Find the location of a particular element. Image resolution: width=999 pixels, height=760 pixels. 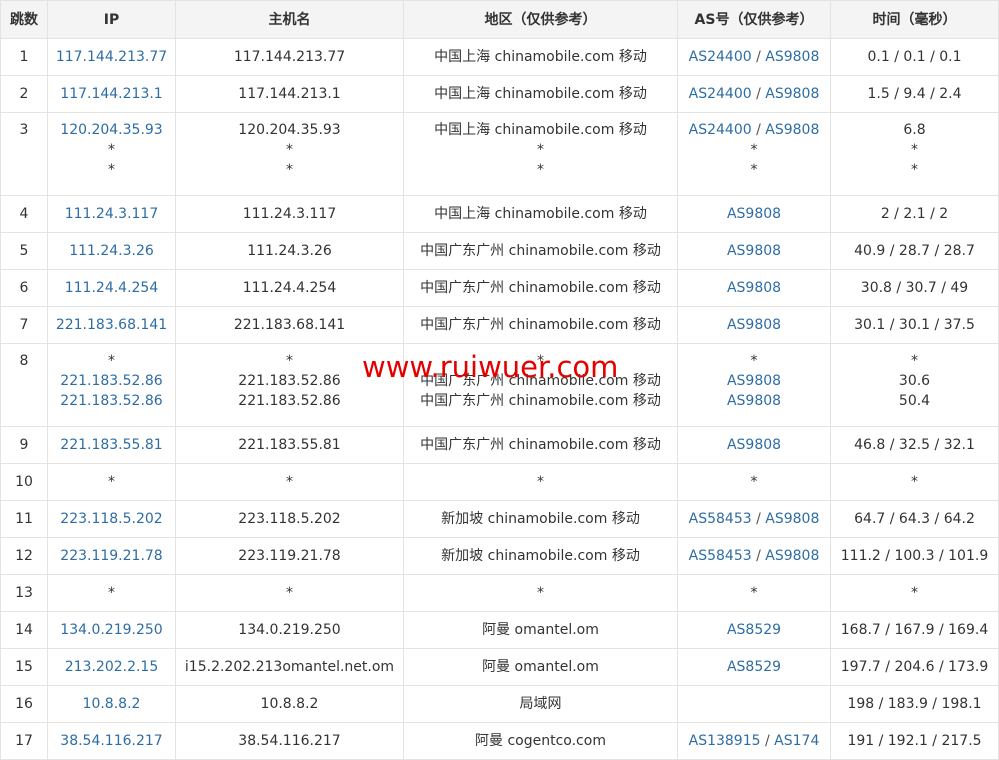

hostname: i15.2.202.213omantel.net.om is located at coordinates (289, 667).